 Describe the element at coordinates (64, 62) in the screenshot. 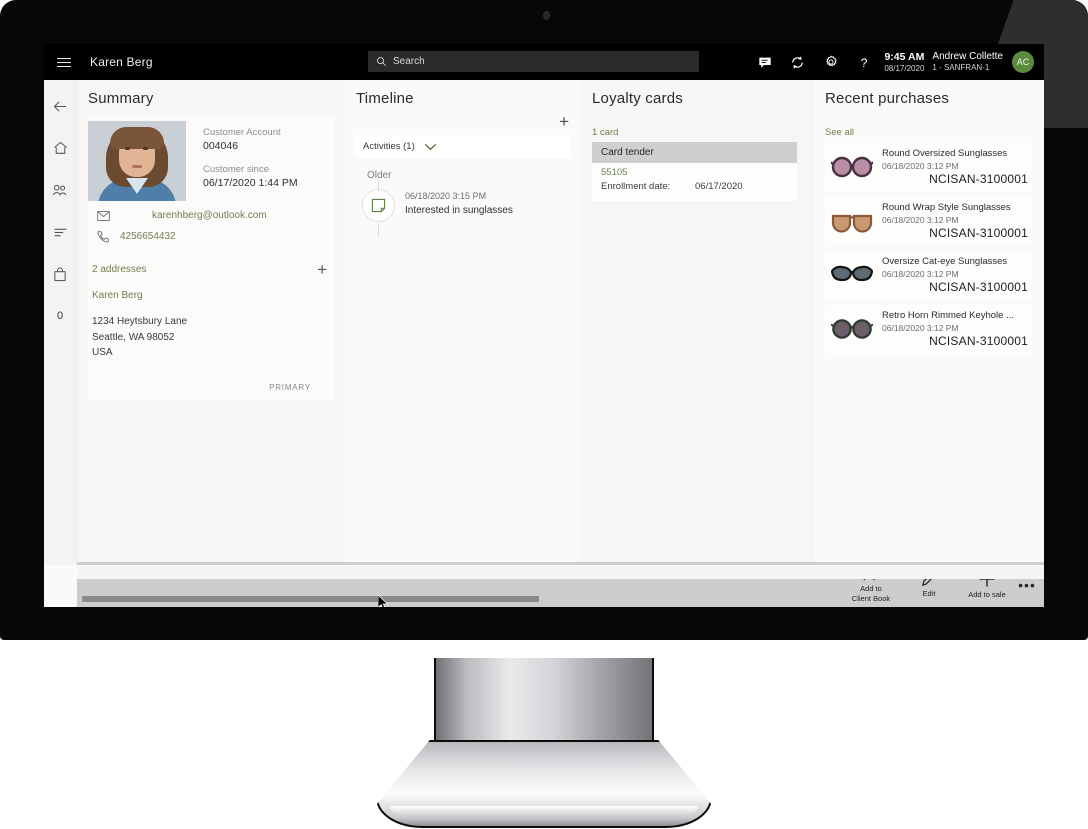

I see `hamburger-icon` at that location.